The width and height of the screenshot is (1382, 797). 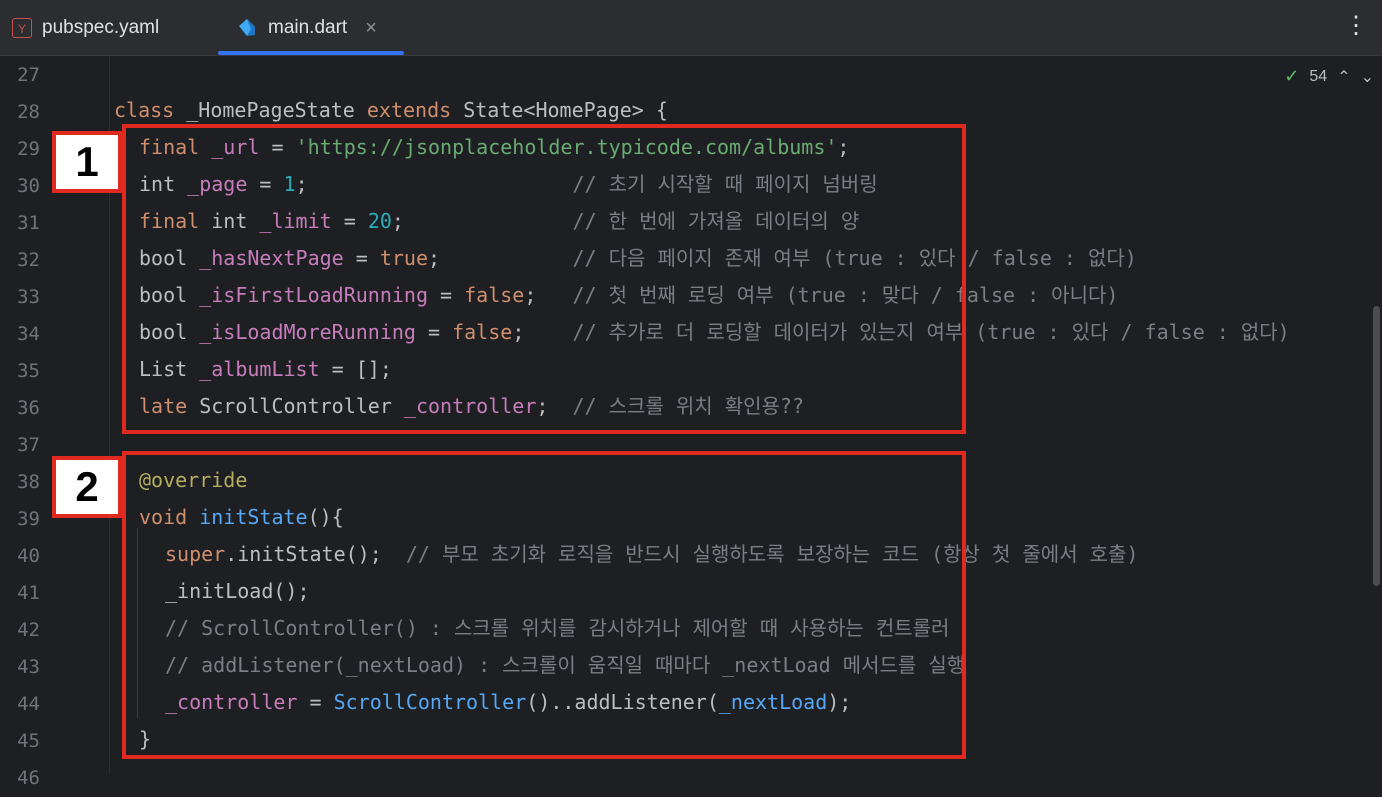 I want to click on line-number: 32, so click(x=28, y=260).